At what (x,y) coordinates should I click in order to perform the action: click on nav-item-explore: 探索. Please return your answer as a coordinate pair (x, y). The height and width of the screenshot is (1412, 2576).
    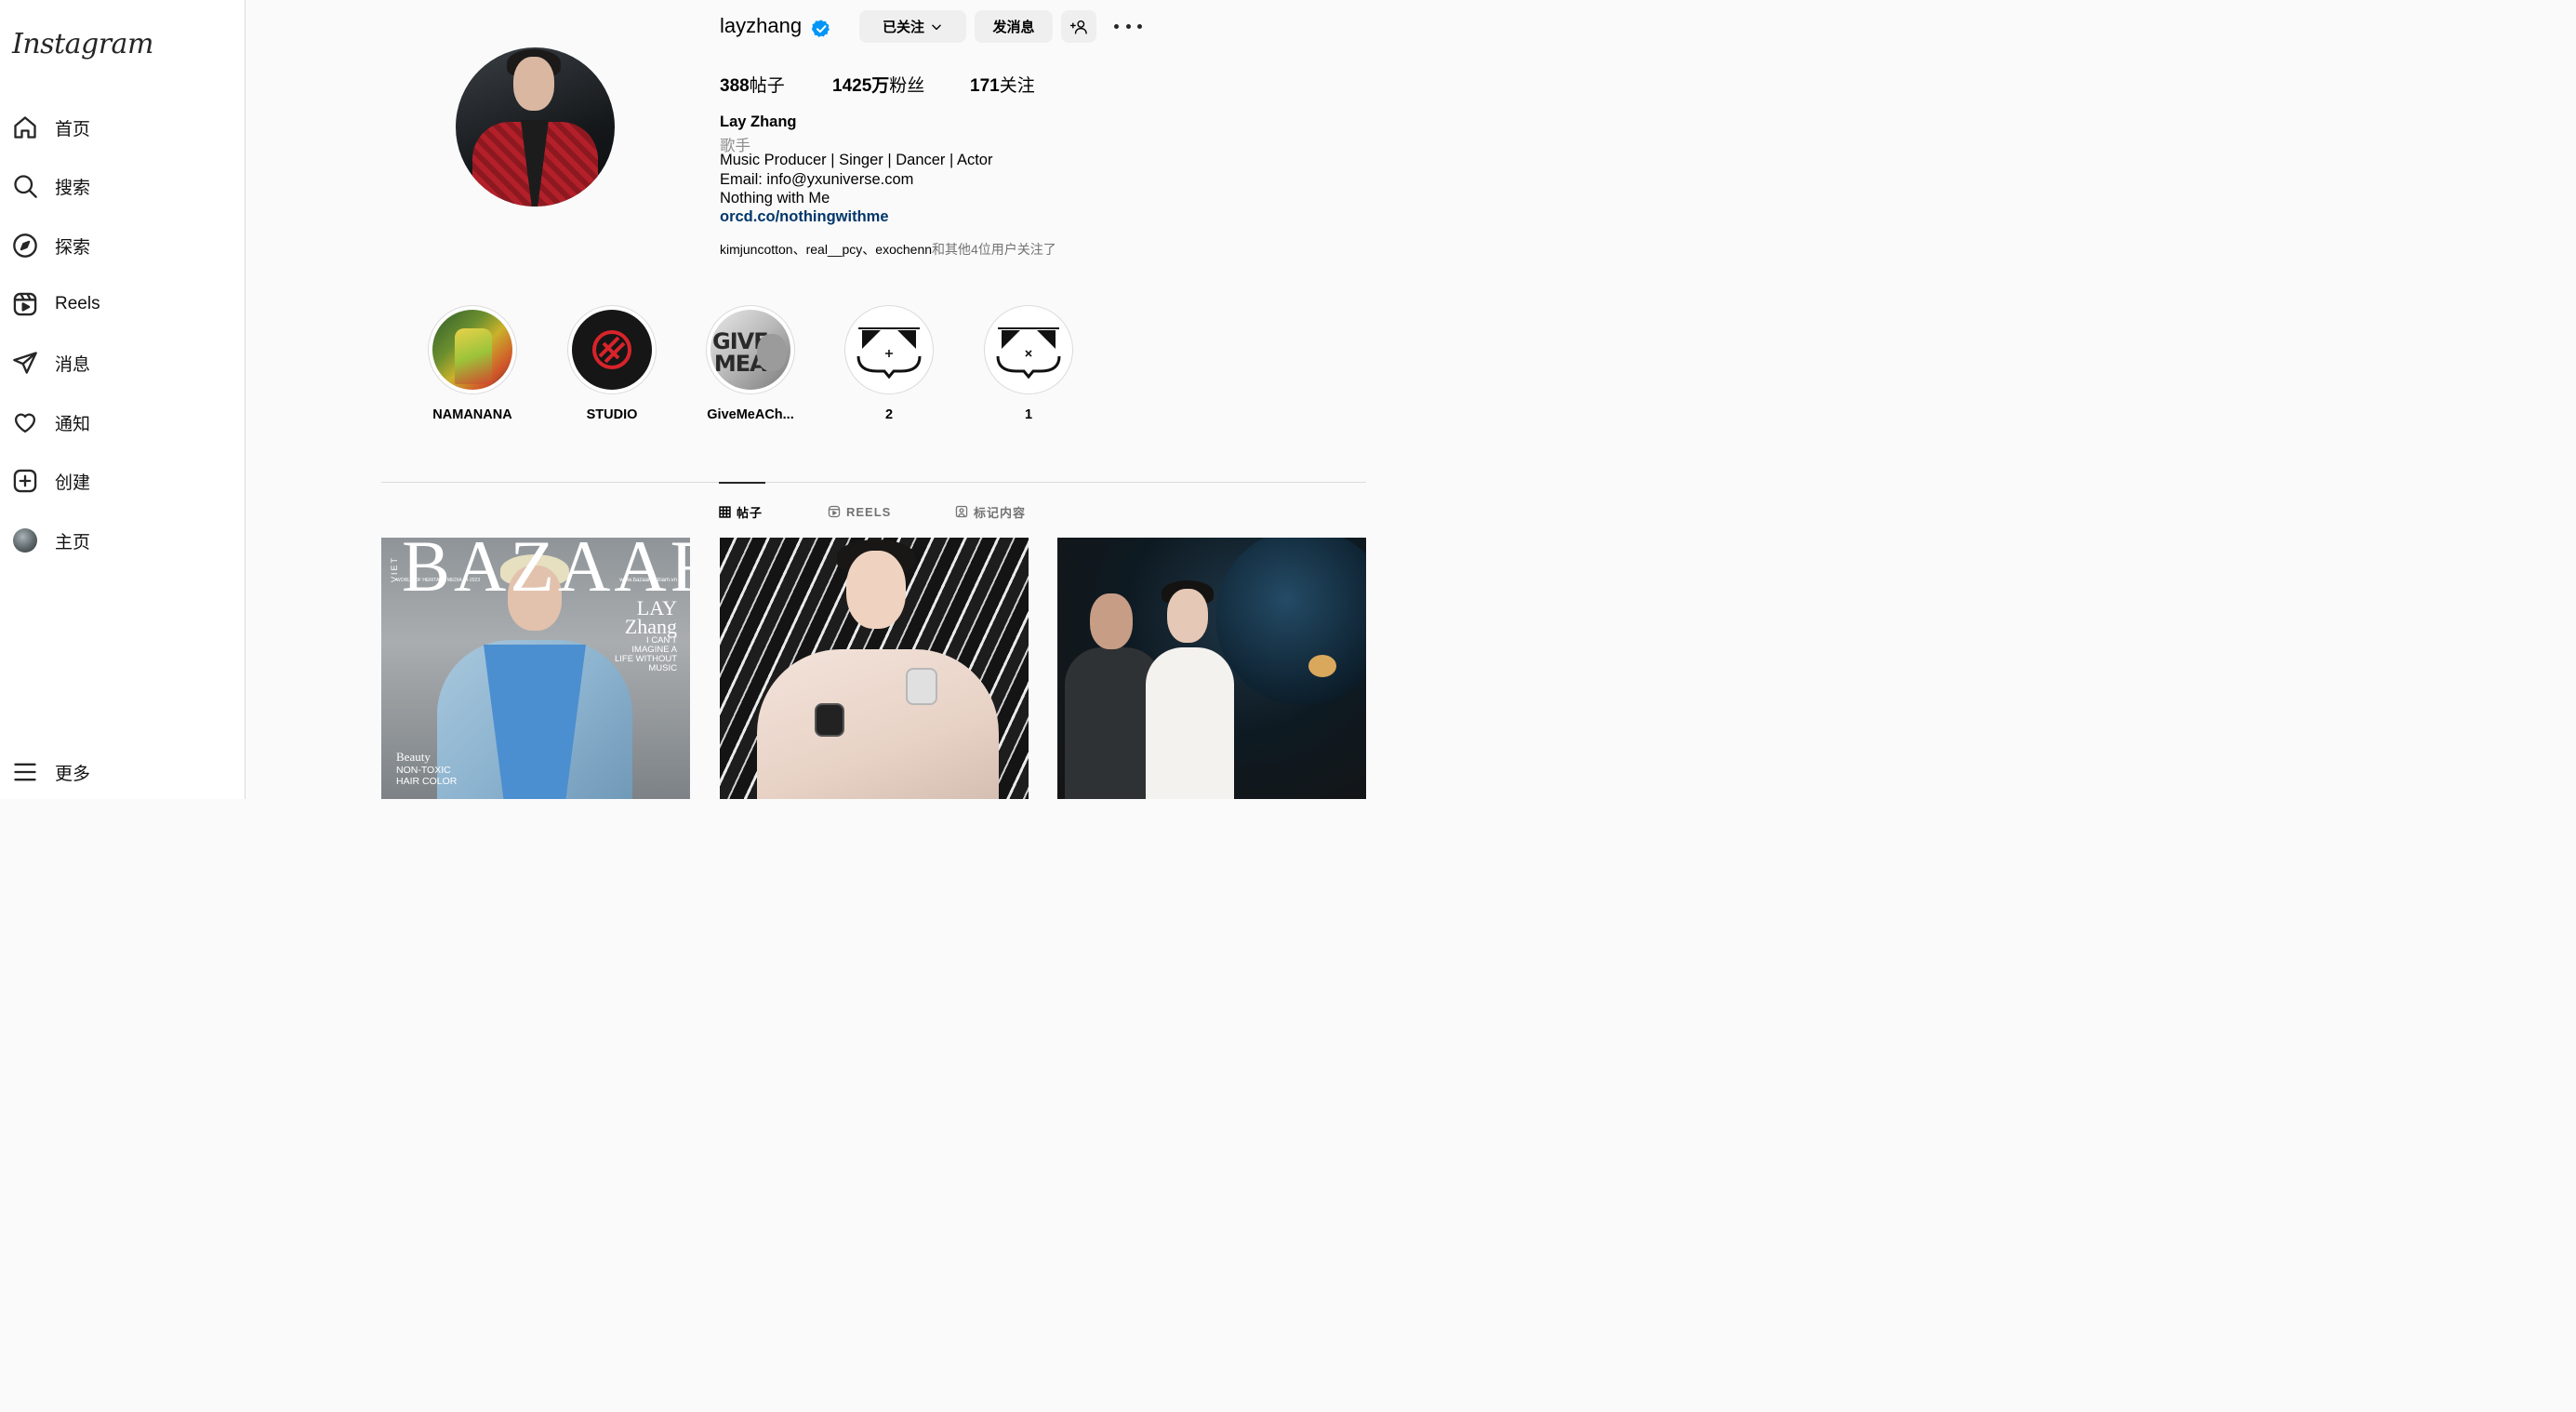
    Looking at the image, I should click on (50, 246).